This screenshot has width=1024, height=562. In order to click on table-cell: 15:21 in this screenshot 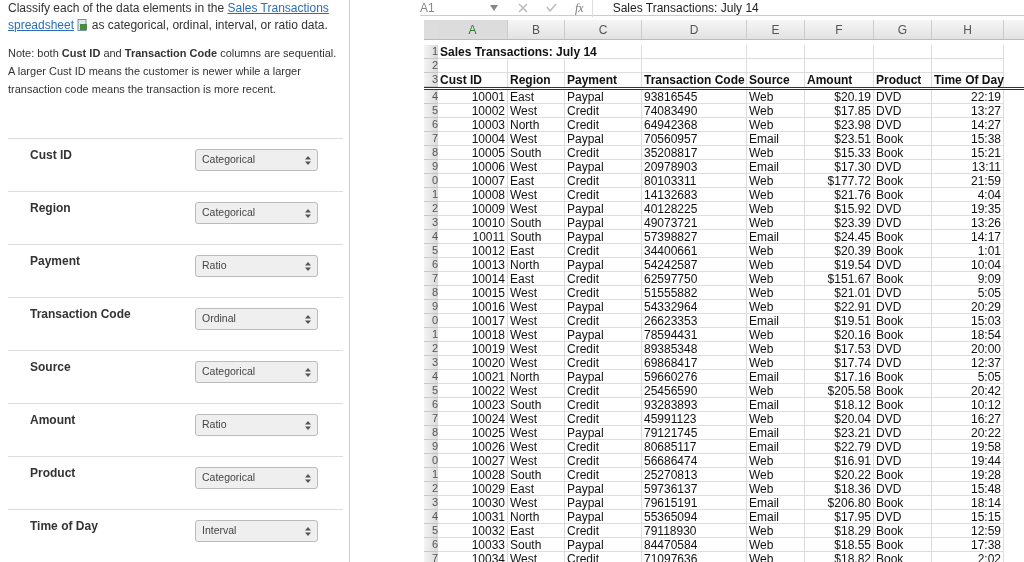, I will do `click(968, 153)`.